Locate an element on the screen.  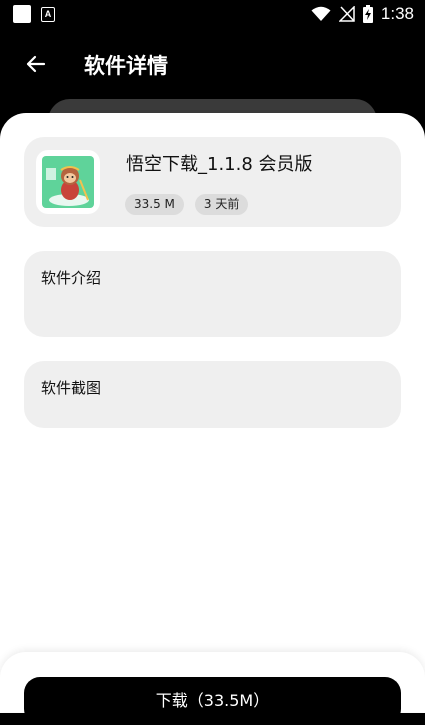
app-info-card: 悟空下载_1.1.8 会员版 33.5 M 3 天前 is located at coordinates (212, 182).